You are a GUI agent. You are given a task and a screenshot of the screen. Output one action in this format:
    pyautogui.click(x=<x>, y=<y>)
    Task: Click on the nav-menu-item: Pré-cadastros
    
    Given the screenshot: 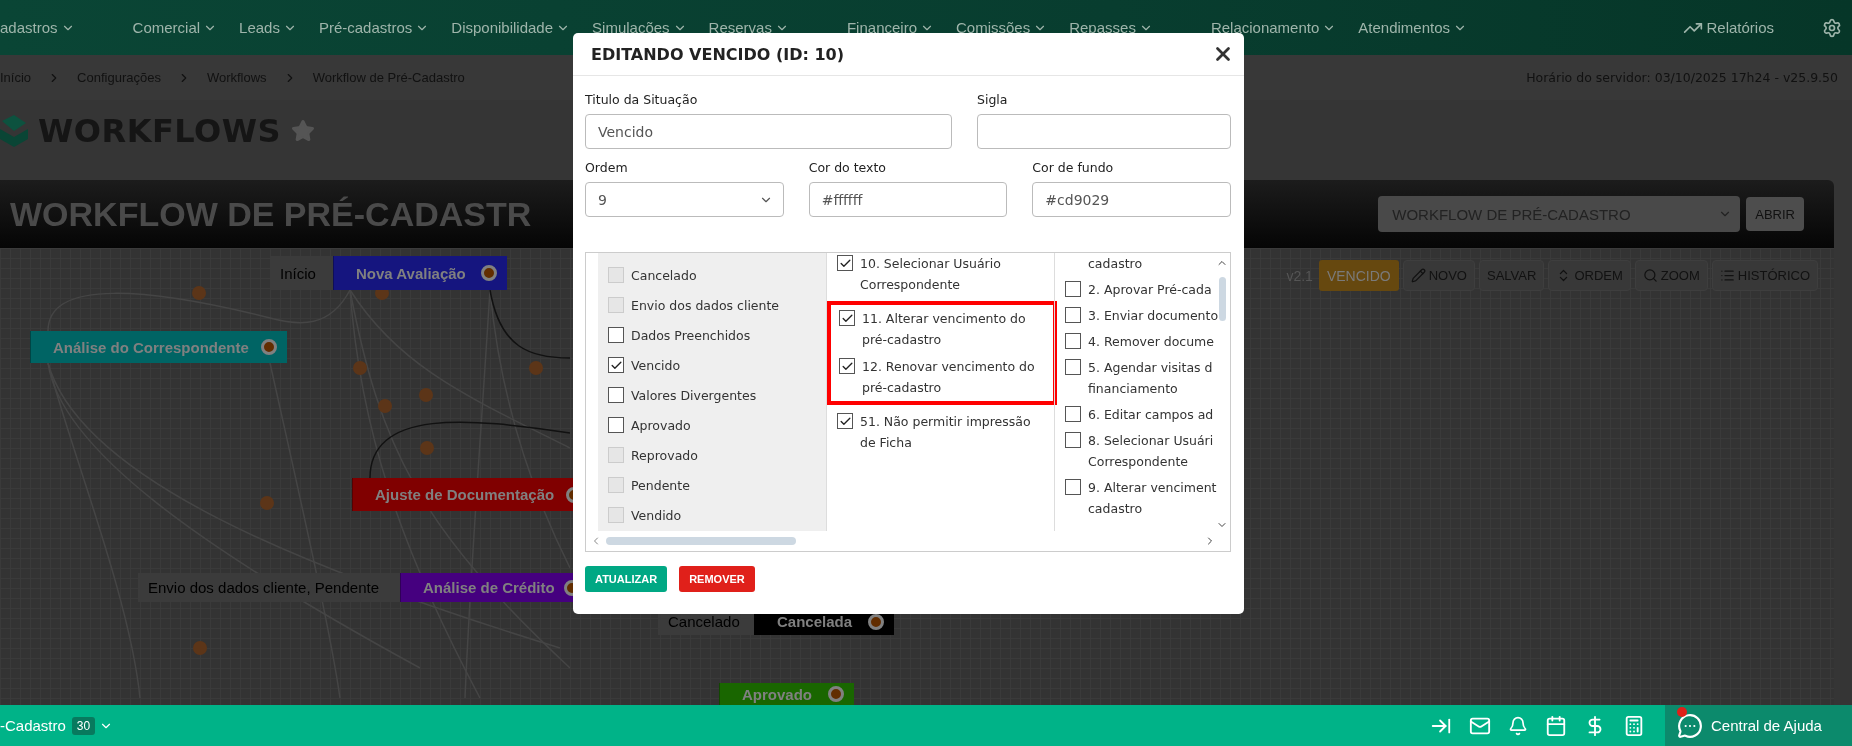 What is the action you would take?
    pyautogui.click(x=374, y=27)
    